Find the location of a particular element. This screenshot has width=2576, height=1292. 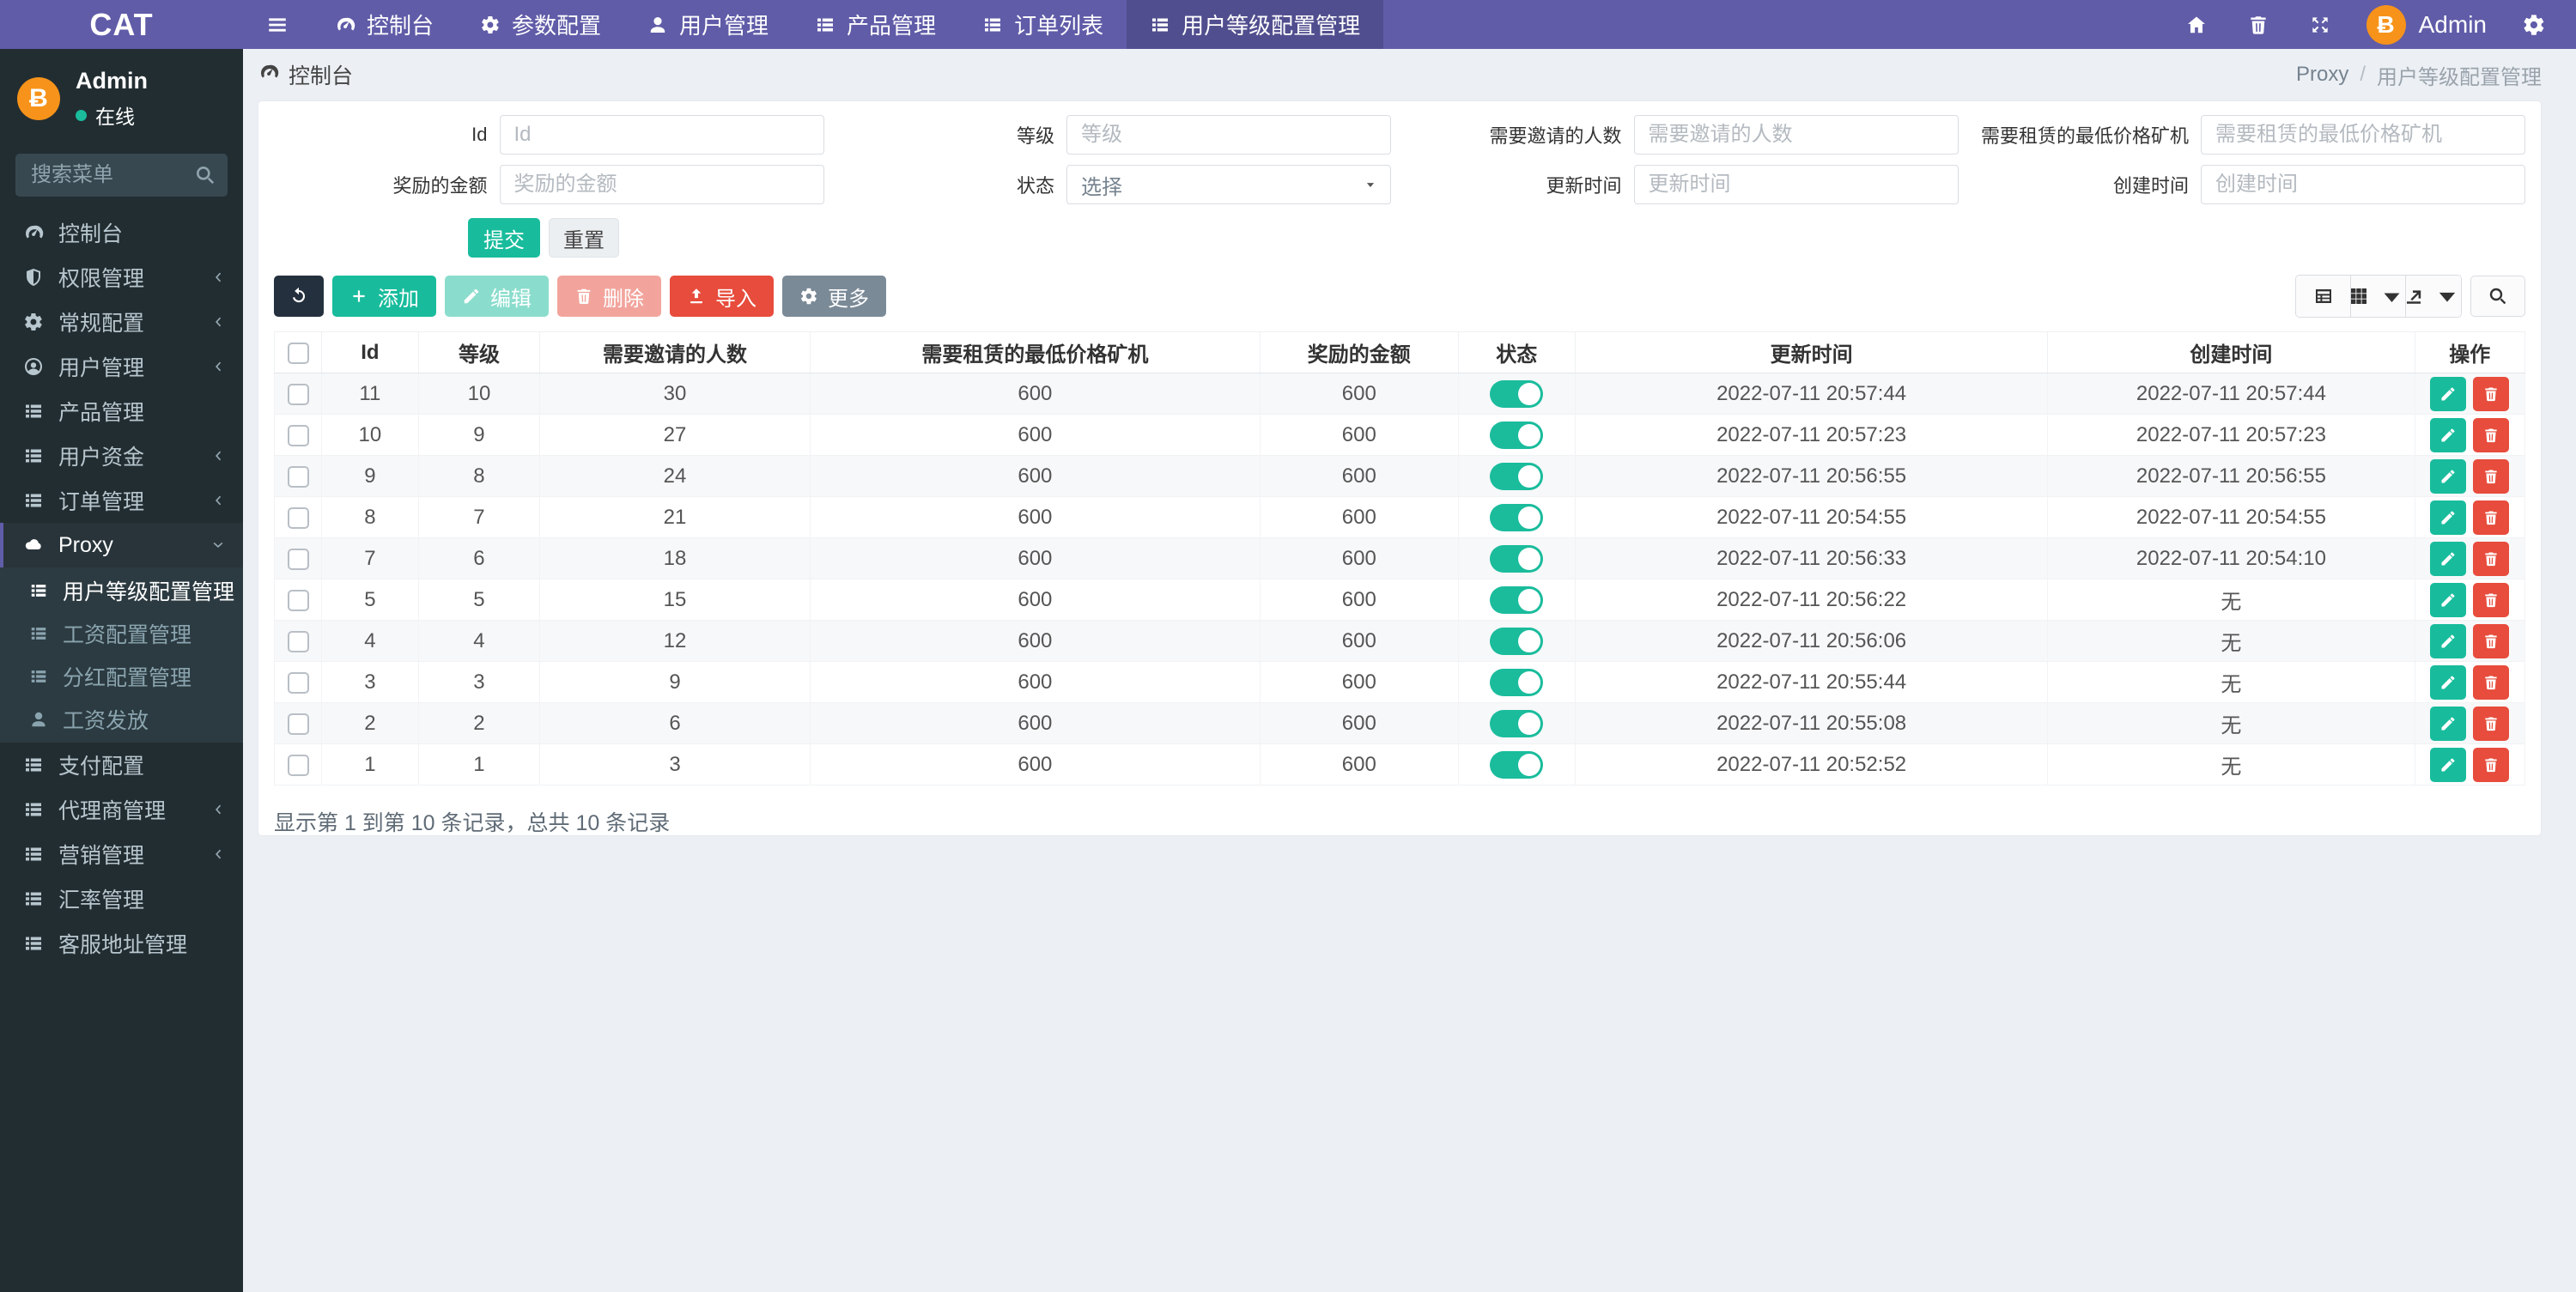

sidebar-item-payment-config: 支付配置 is located at coordinates (122, 765).